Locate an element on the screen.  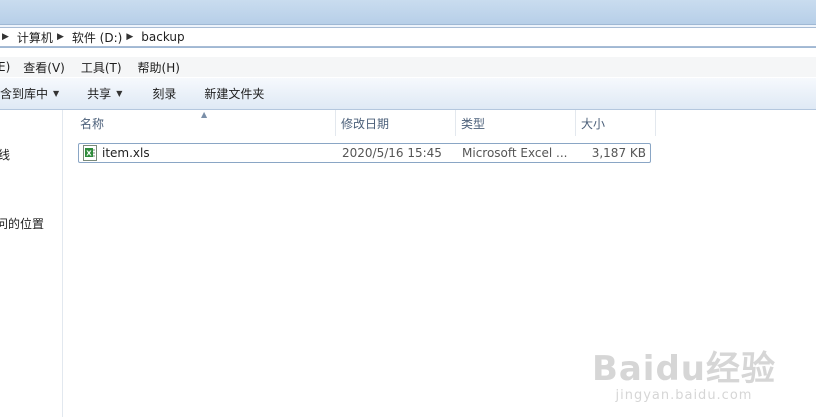
share-label: 共享 is located at coordinates (99, 94).